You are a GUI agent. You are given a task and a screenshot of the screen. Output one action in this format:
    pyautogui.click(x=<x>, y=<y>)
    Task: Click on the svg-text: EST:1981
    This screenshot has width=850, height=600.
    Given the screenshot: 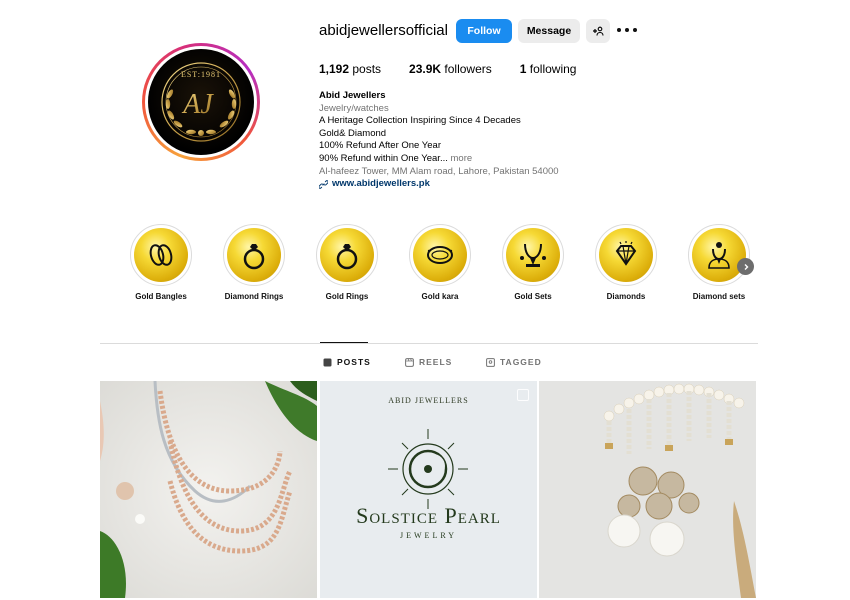 What is the action you would take?
    pyautogui.click(x=201, y=74)
    